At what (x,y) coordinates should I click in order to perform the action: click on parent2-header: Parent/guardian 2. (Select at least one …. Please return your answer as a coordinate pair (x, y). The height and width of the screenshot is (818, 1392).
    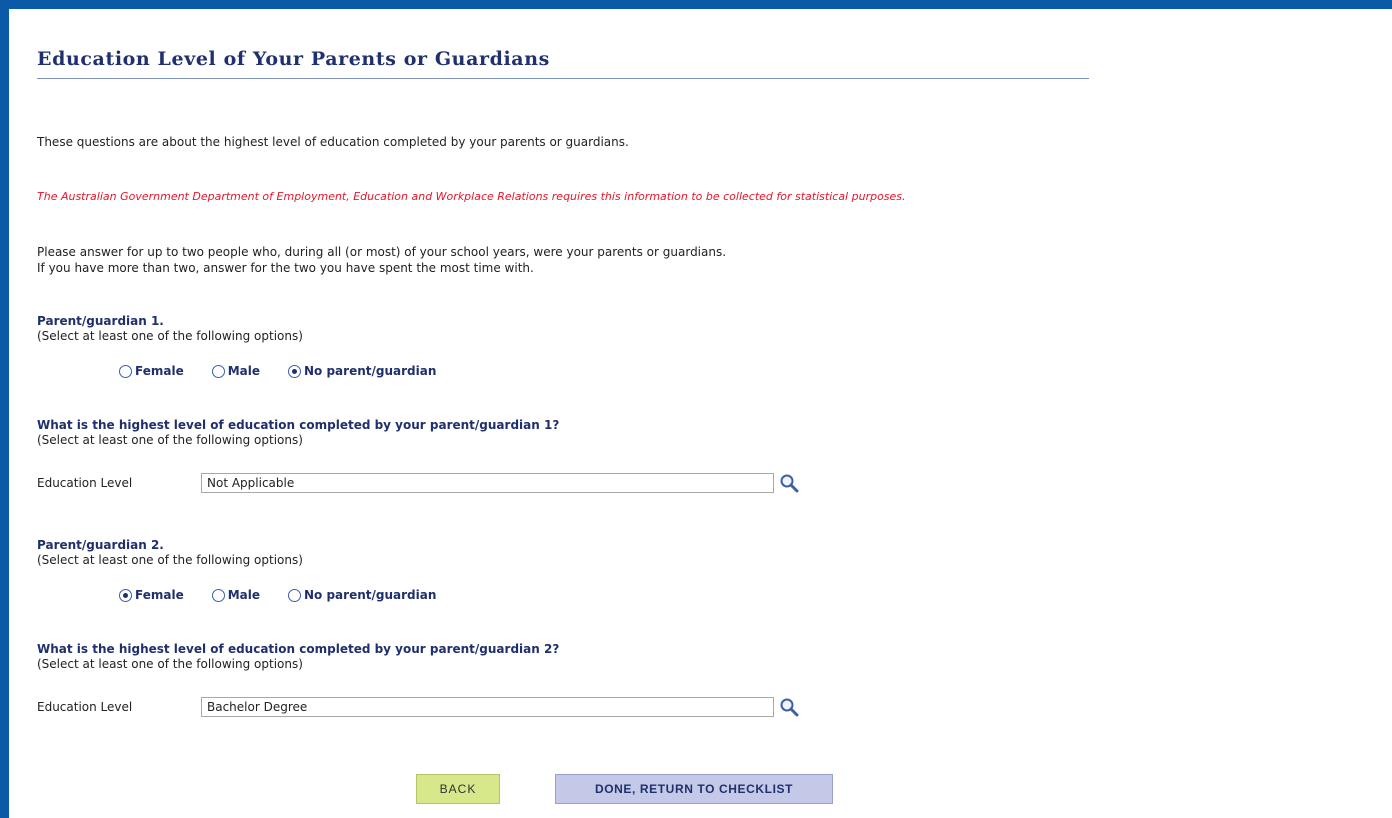
    Looking at the image, I should click on (170, 553).